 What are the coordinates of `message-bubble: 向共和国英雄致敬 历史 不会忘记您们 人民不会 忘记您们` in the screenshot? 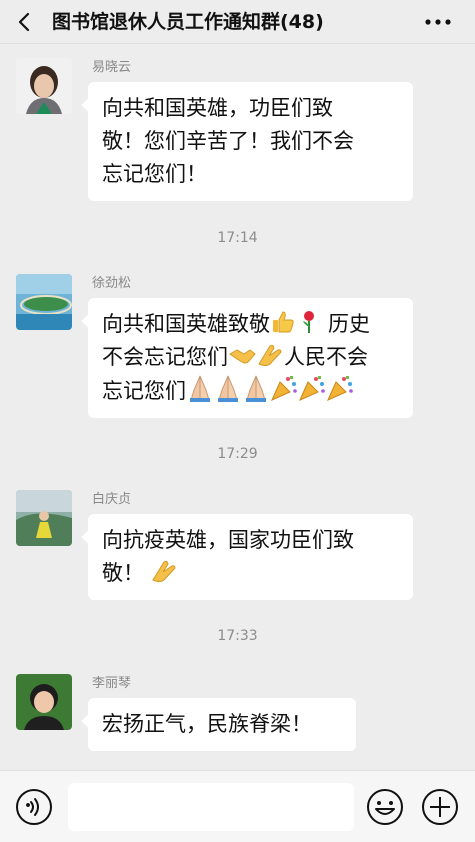 It's located at (247, 358).